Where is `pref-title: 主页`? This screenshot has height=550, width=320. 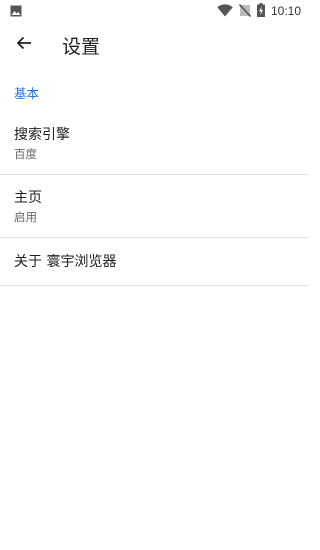 pref-title: 主页 is located at coordinates (28, 198).